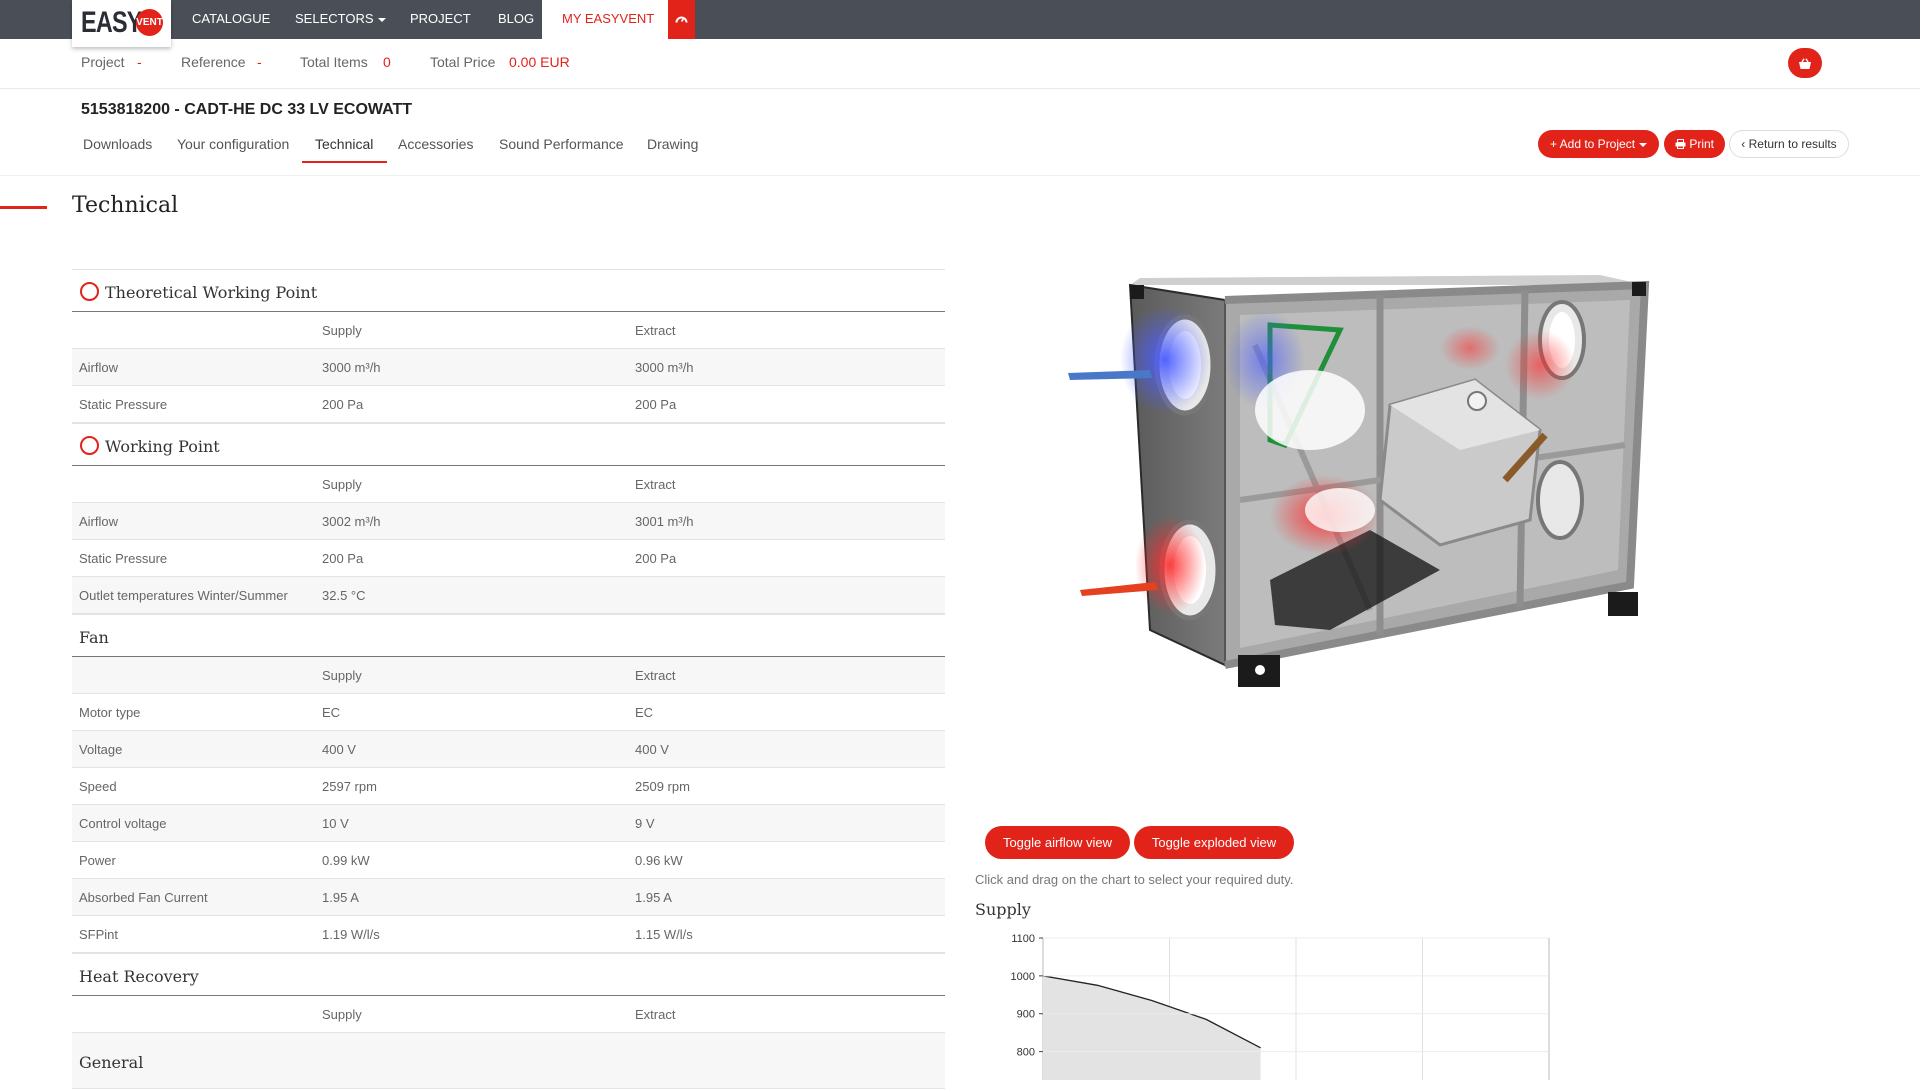  What do you see at coordinates (183, 595) in the screenshot?
I see `row-label: Outlet temperatures Winter/Summer` at bounding box center [183, 595].